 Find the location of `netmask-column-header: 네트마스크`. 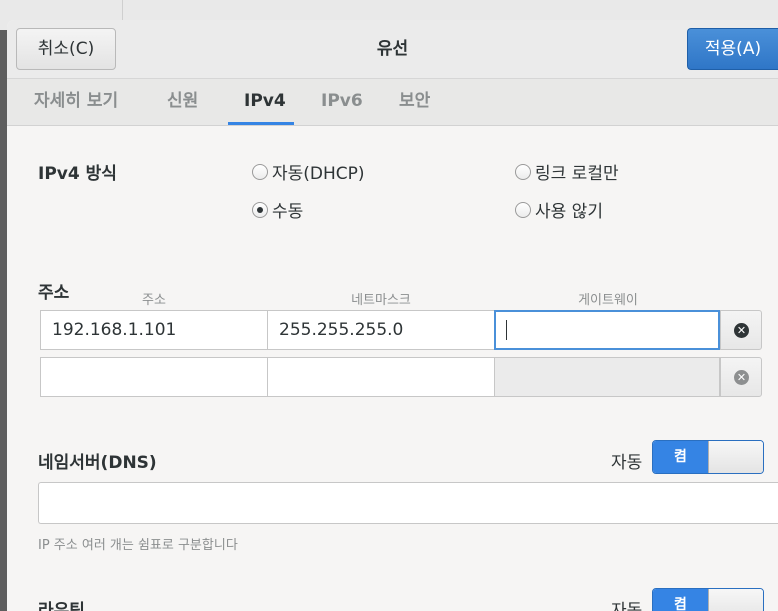

netmask-column-header: 네트마스크 is located at coordinates (381, 300).